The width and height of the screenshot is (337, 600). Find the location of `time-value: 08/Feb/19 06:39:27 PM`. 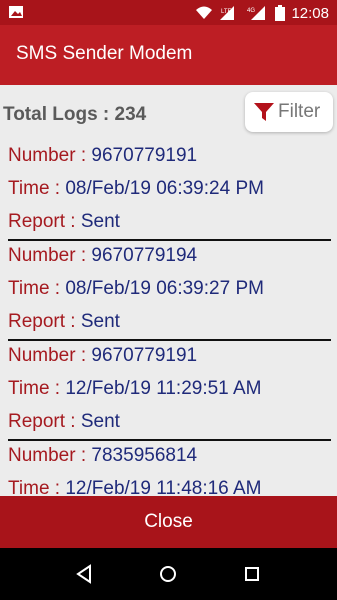

time-value: 08/Feb/19 06:39:27 PM is located at coordinates (164, 288).